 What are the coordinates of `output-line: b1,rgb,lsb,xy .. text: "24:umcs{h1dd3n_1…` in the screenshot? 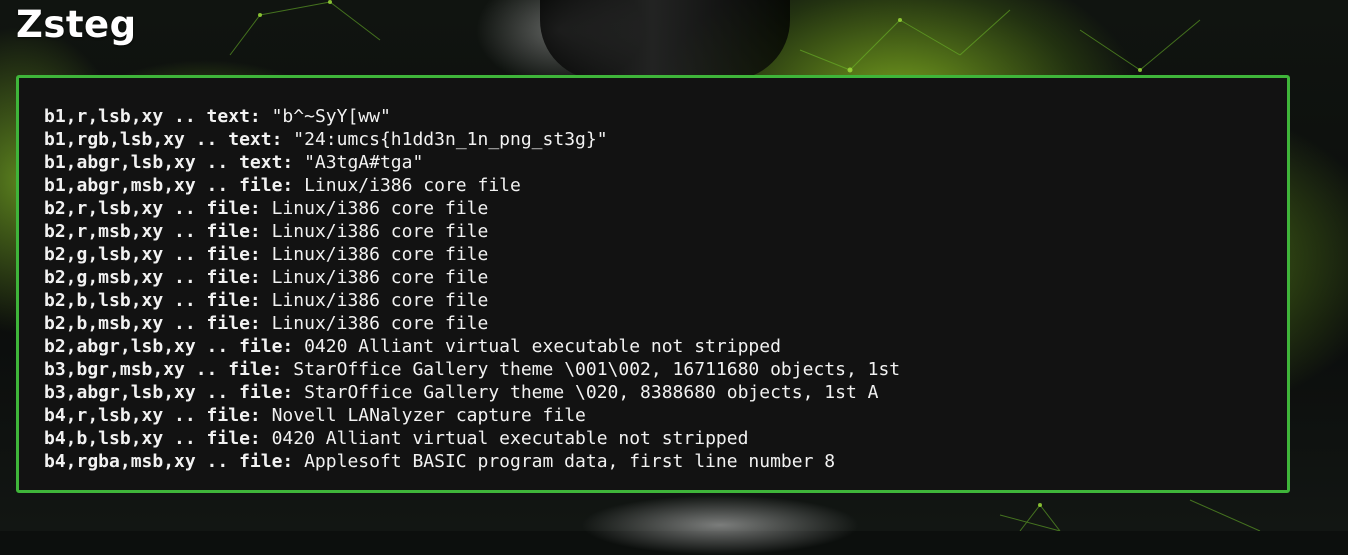 It's located at (665, 139).